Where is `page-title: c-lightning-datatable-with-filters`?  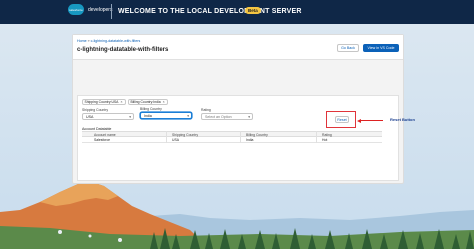 page-title: c-lightning-datatable-with-filters is located at coordinates (123, 50).